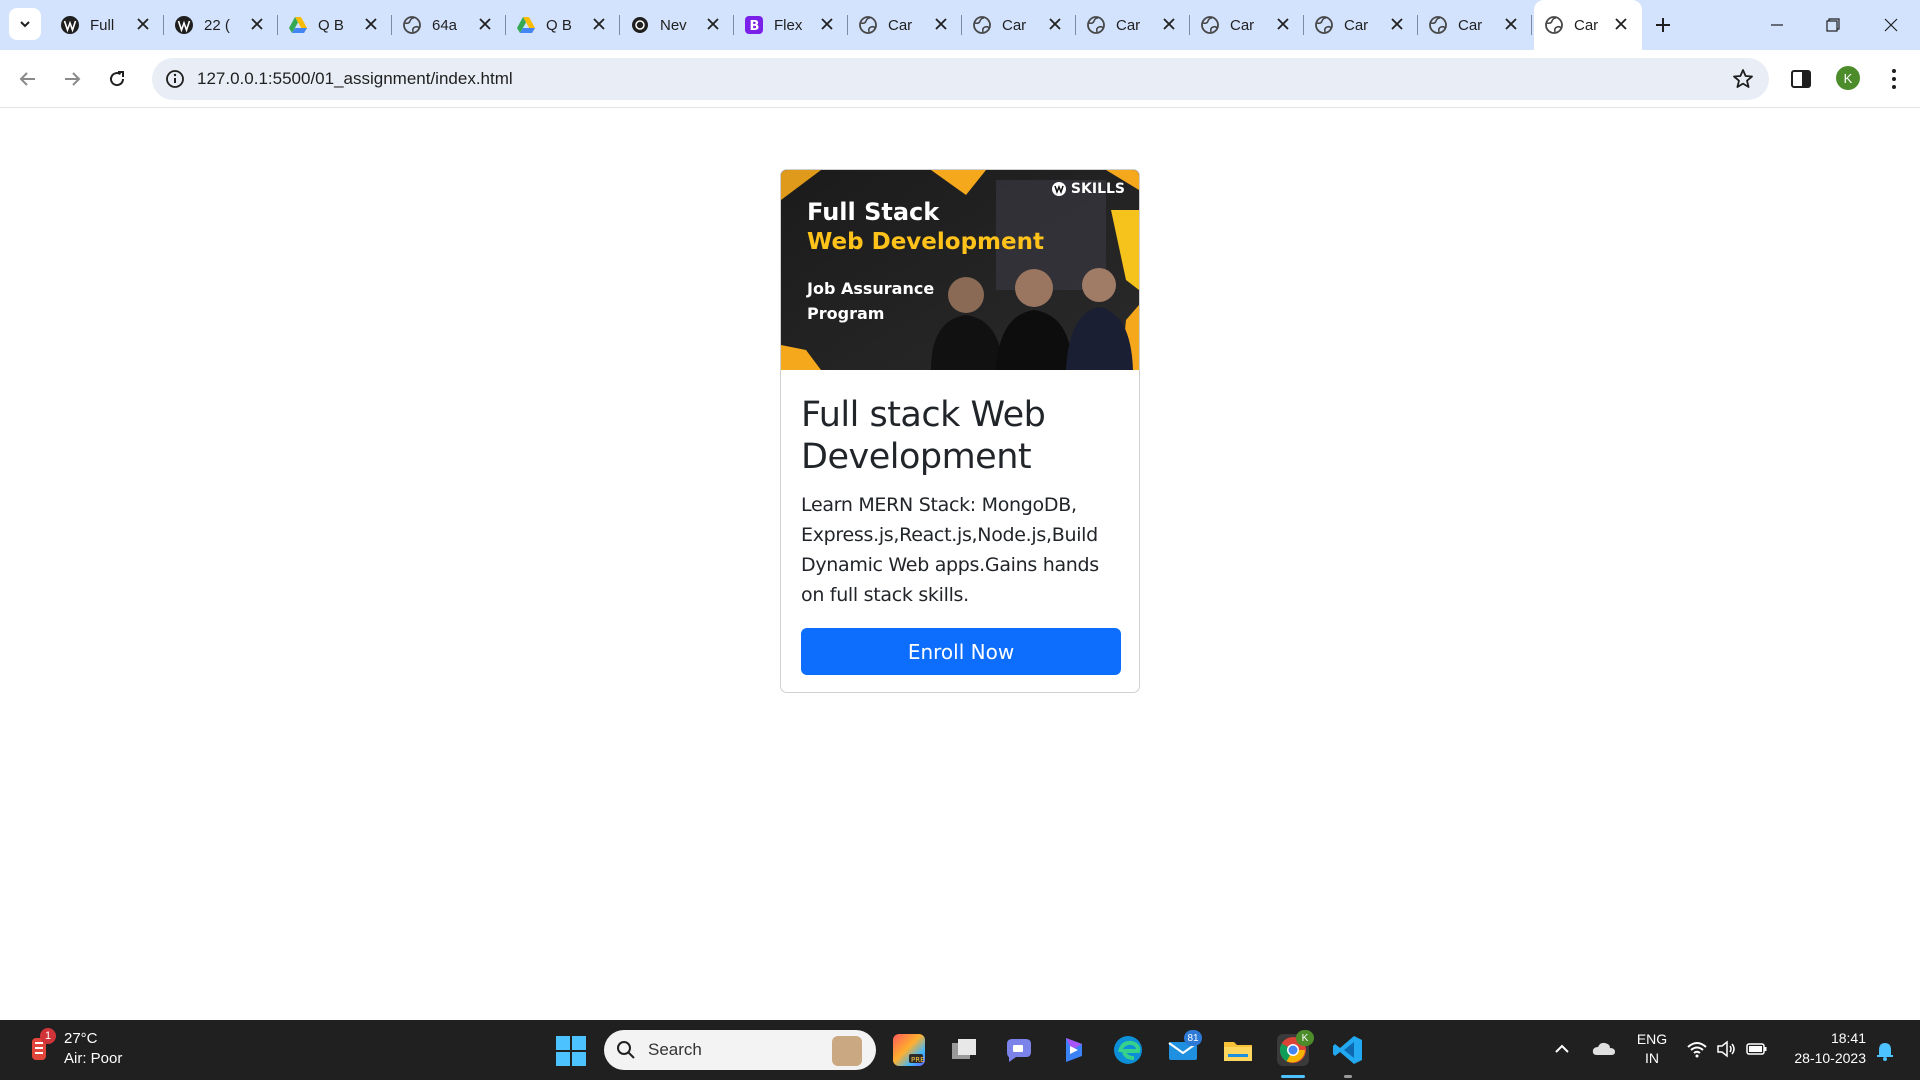  Describe the element at coordinates (1894, 79) in the screenshot. I see `kebab-menu-icon` at that location.